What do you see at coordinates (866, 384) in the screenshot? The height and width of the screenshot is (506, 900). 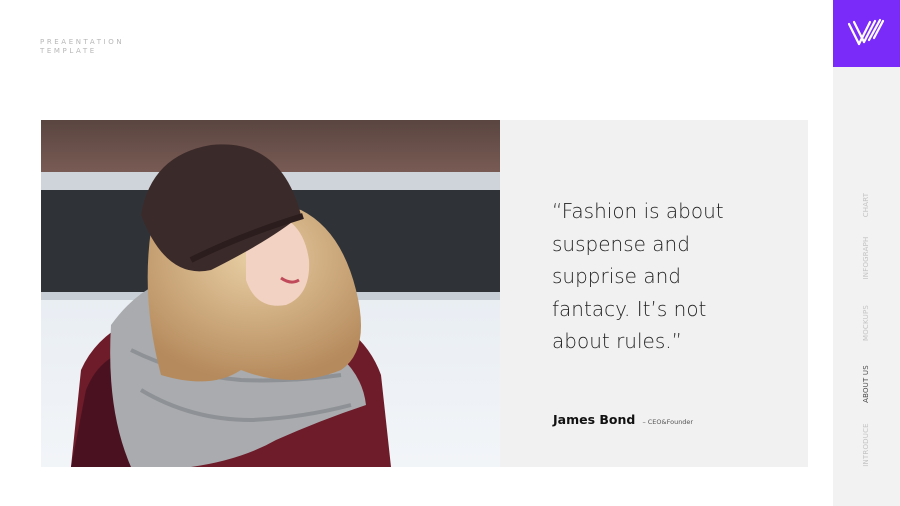 I see `nav-item-about-us: ABOUT US` at bounding box center [866, 384].